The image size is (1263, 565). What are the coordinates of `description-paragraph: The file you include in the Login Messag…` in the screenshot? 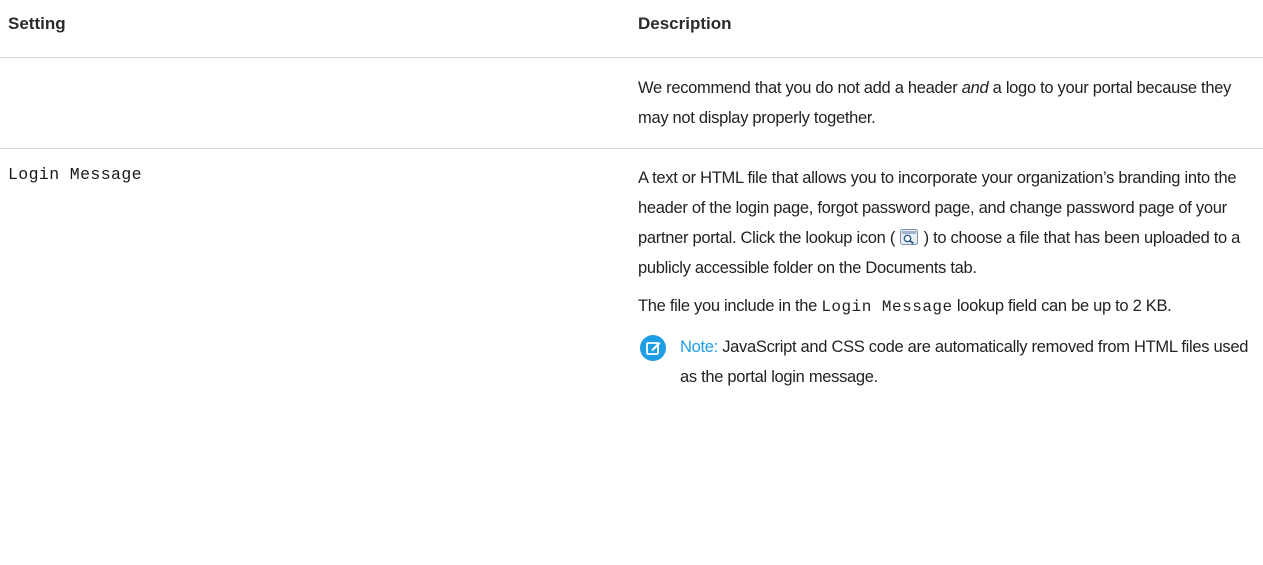 It's located at (905, 306).